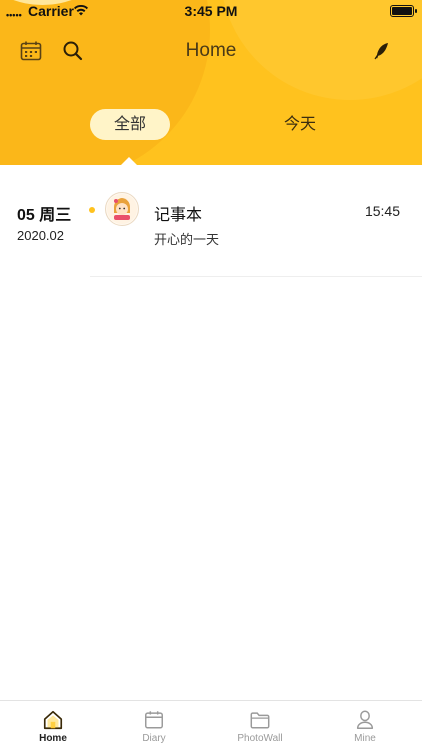 The image size is (422, 751). I want to click on tab-today: 今天, so click(300, 124).